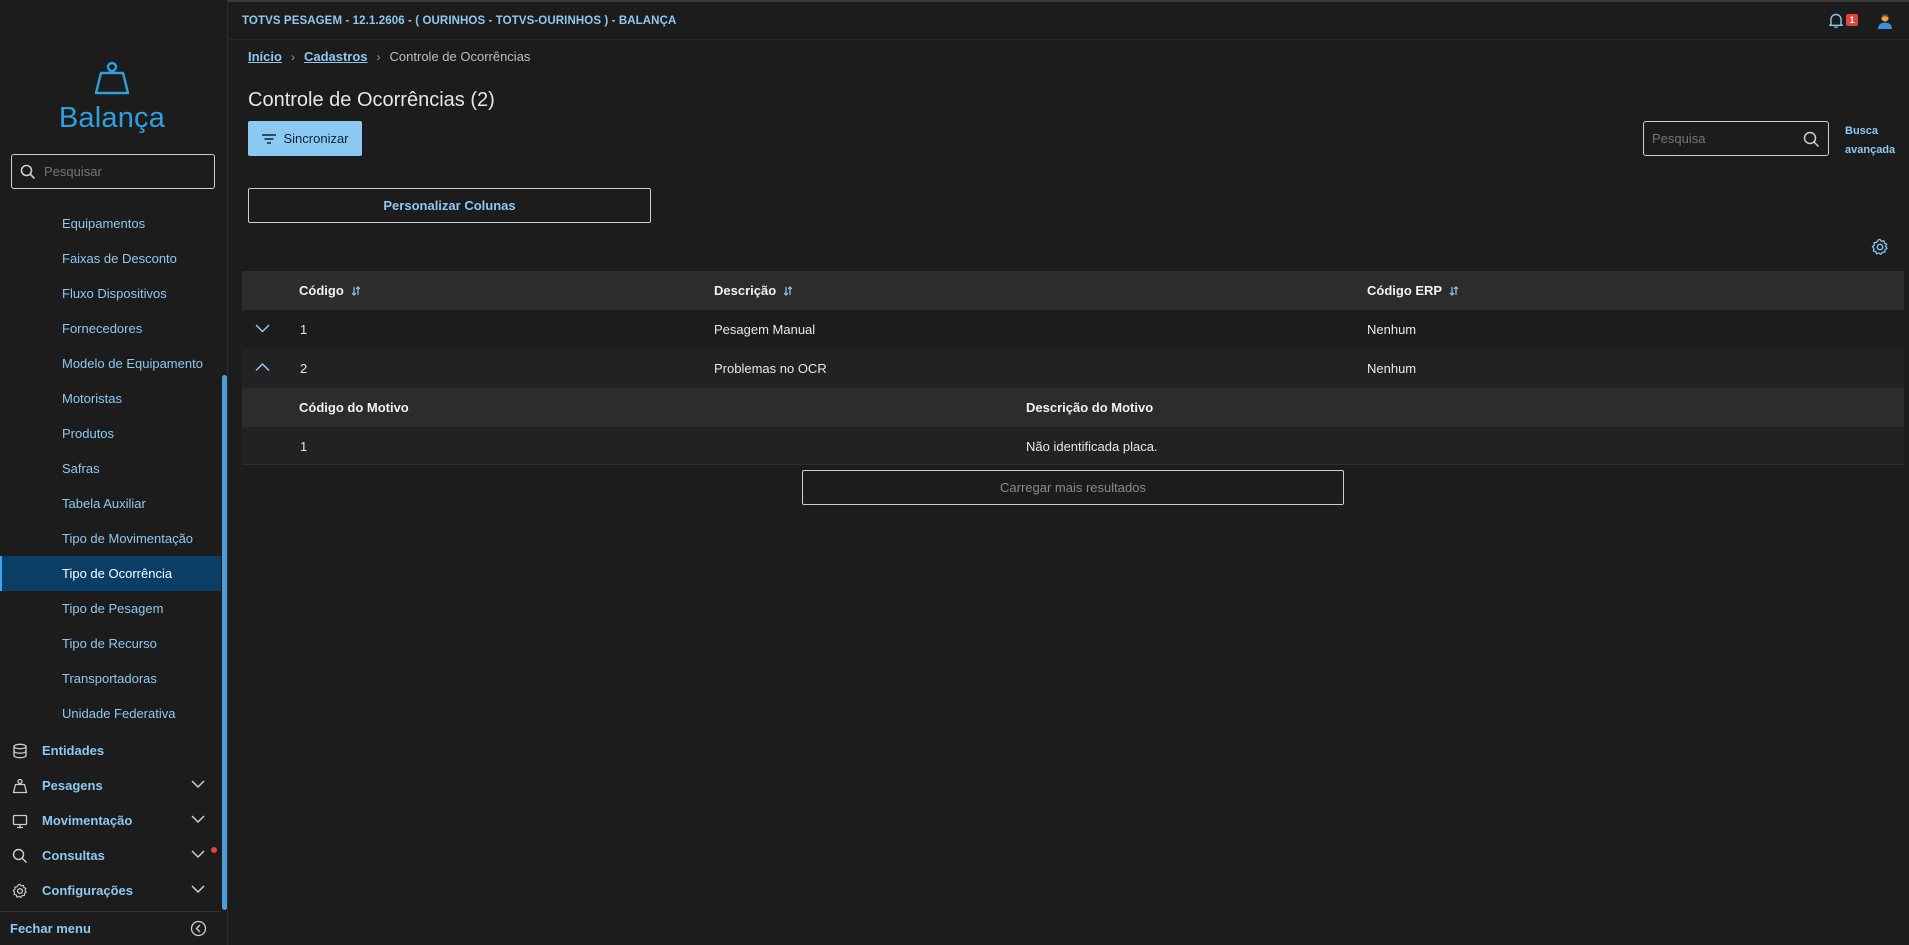 The height and width of the screenshot is (945, 1909). I want to click on close-menu-button: Fechar menu, so click(110, 928).